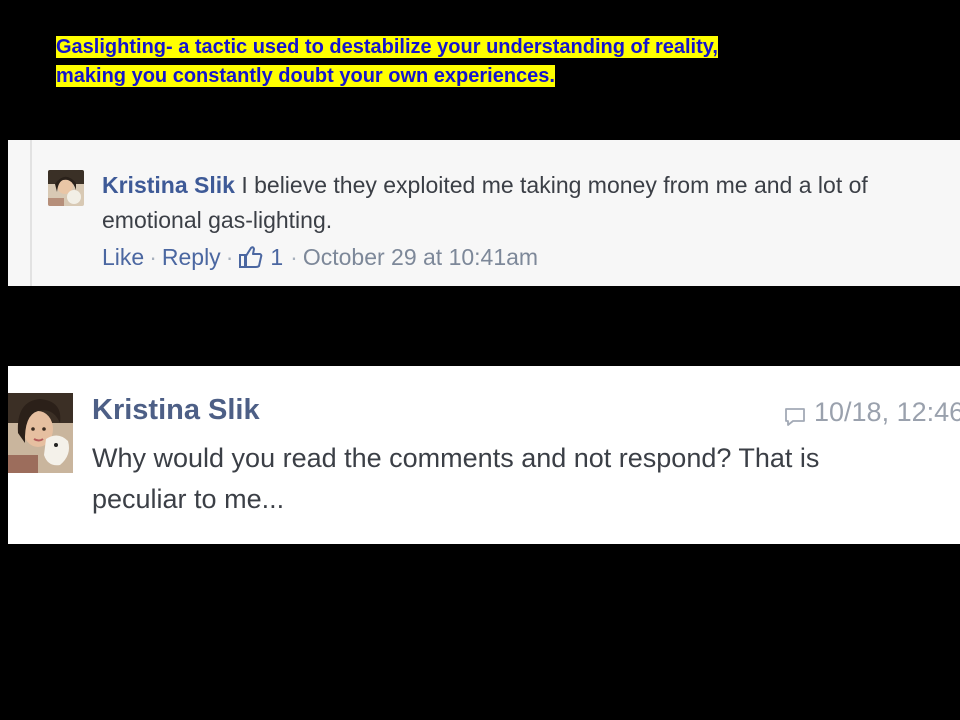  Describe the element at coordinates (288, 142) in the screenshot. I see `cropped-previous-comment` at that location.